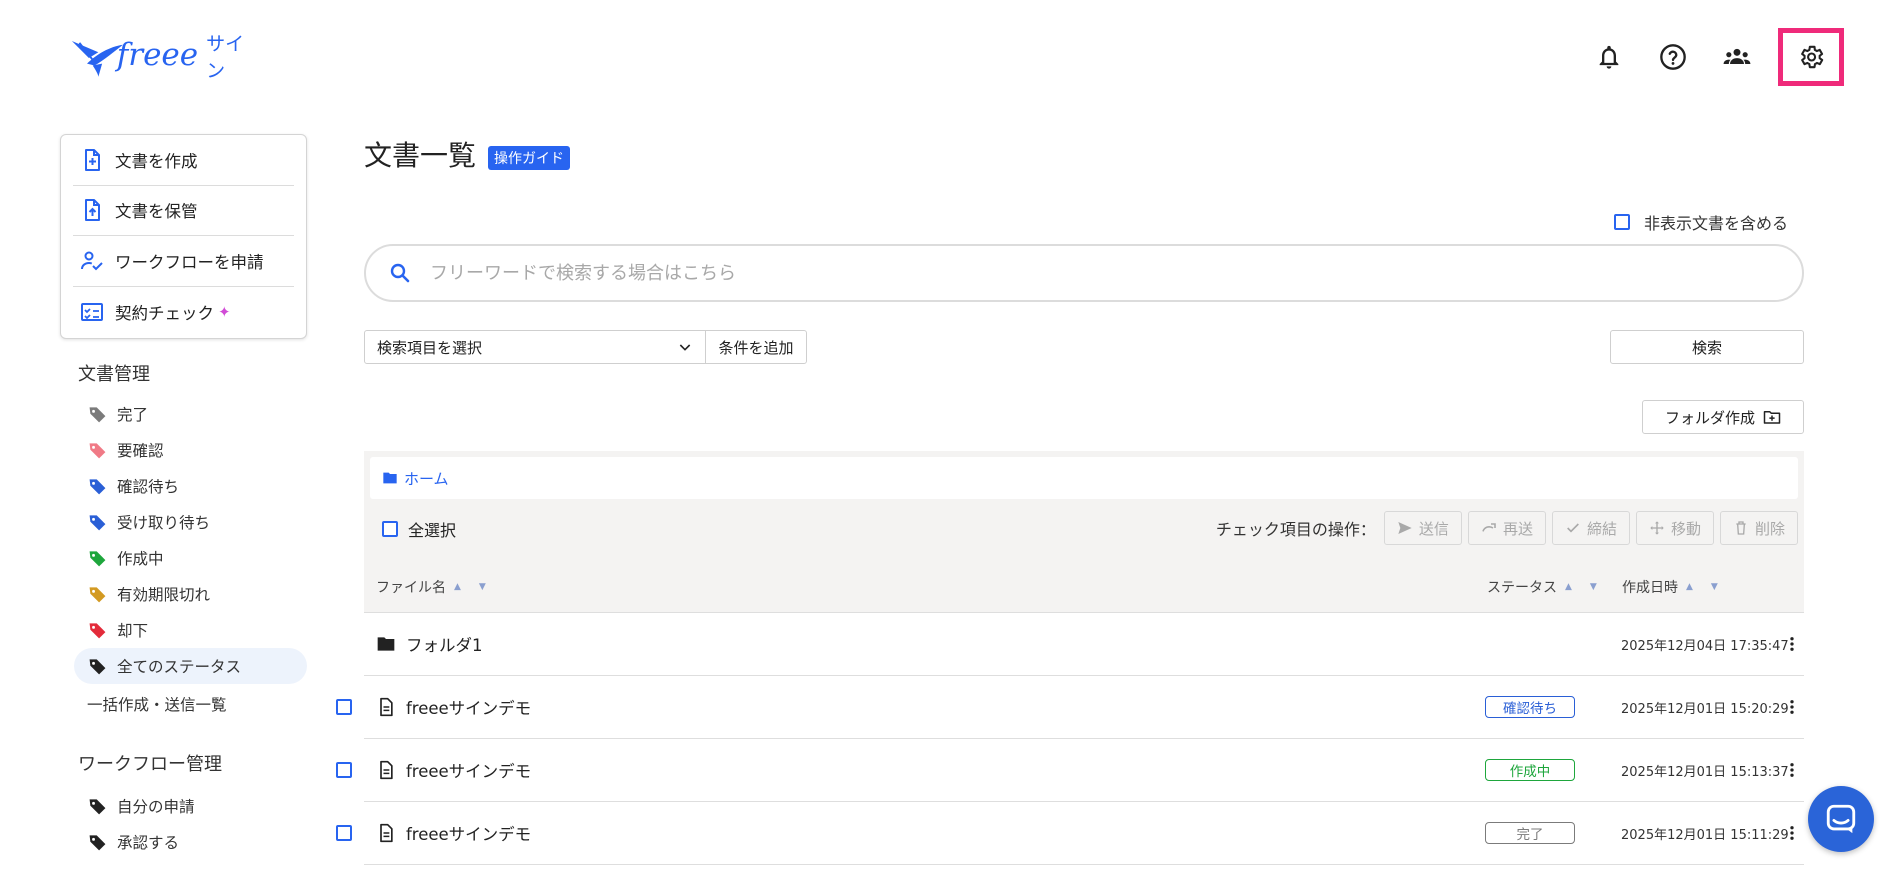 The height and width of the screenshot is (871, 1900). I want to click on help-icon, so click(1673, 57).